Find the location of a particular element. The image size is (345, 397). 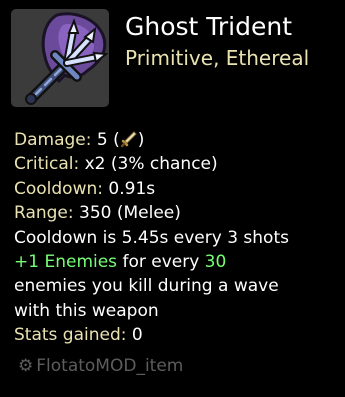

damage-row: Damage: 5 () is located at coordinates (151, 140).